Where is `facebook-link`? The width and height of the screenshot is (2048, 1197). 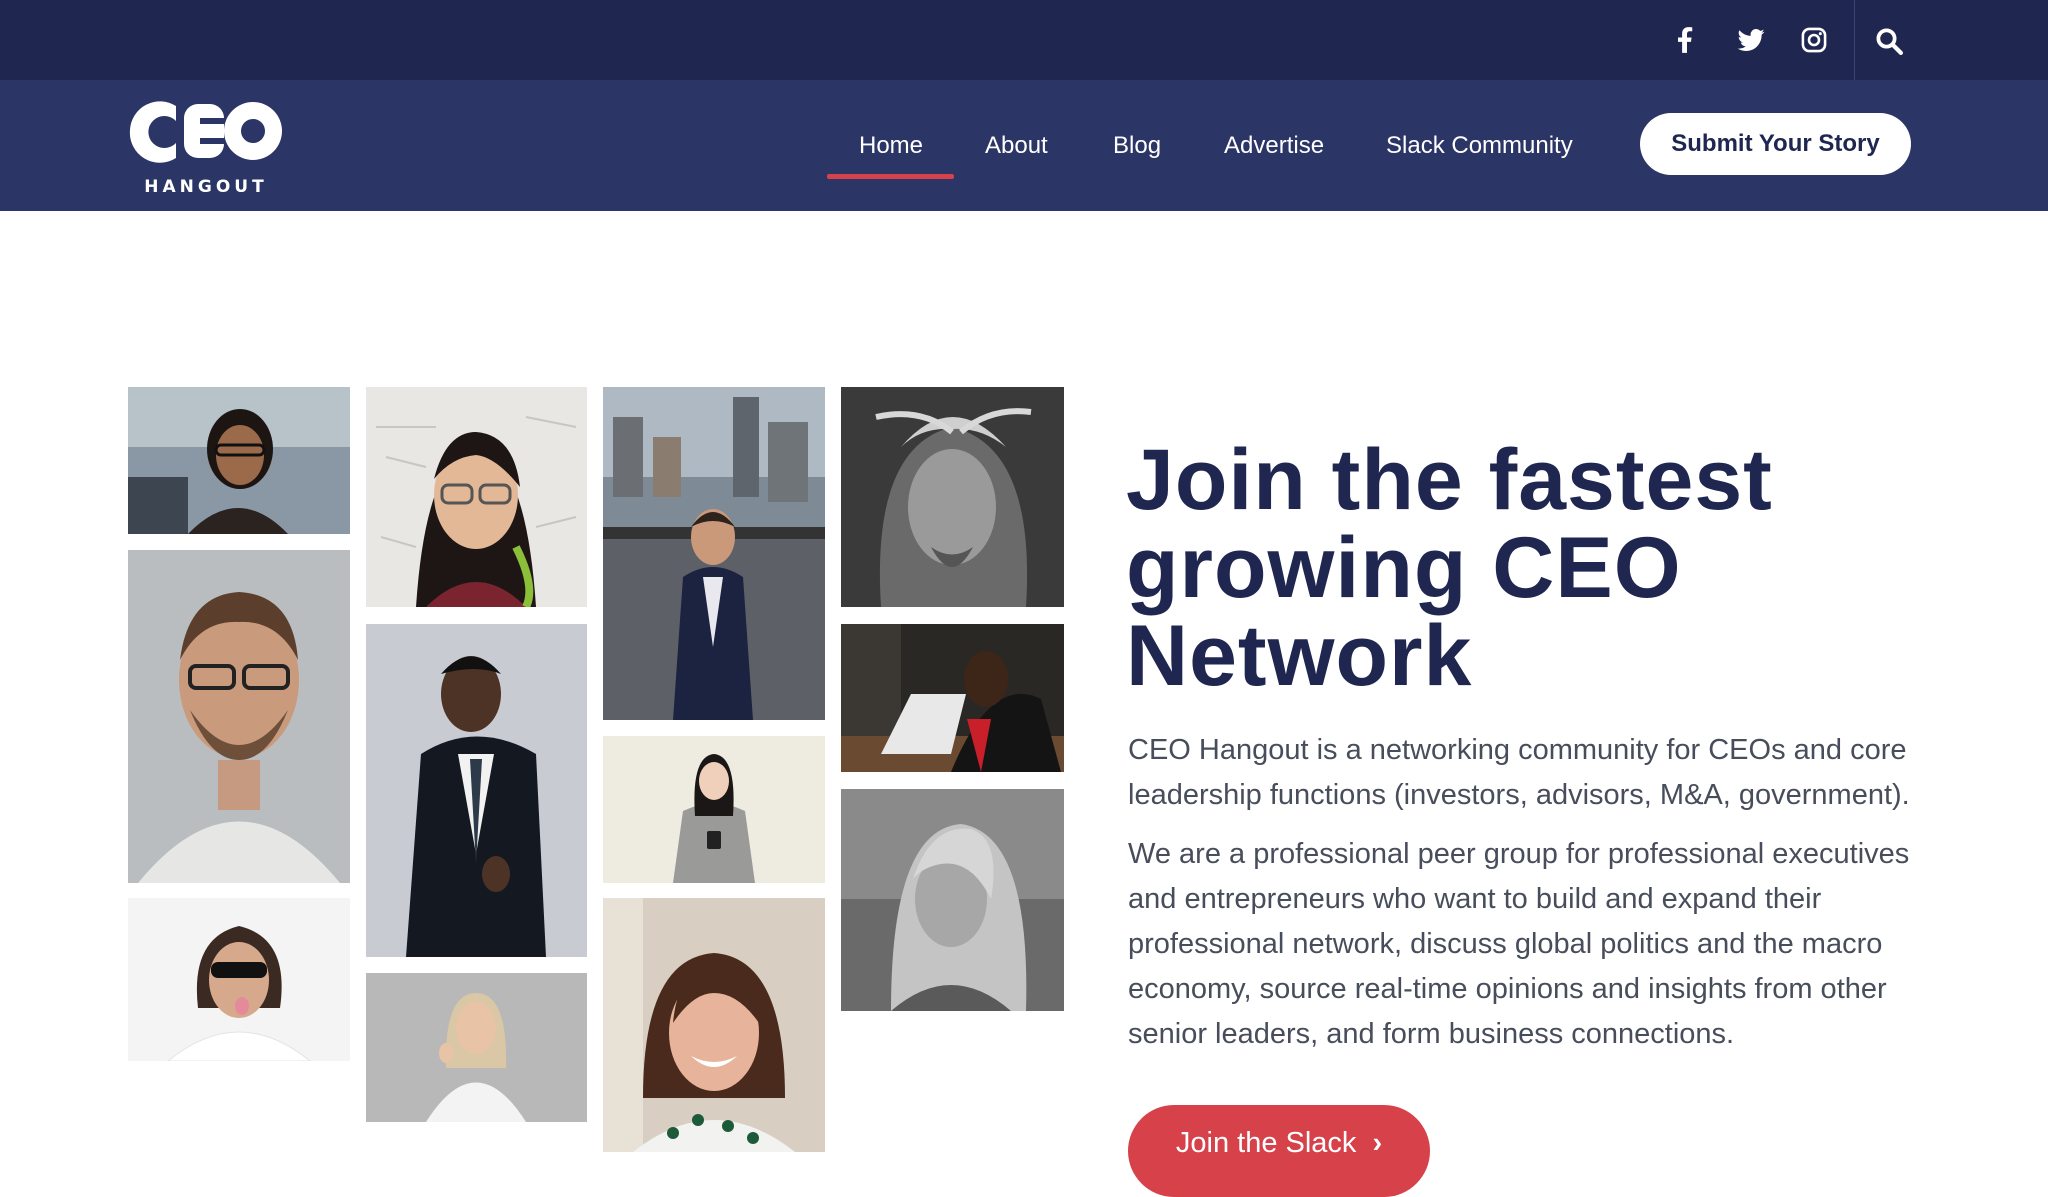
facebook-link is located at coordinates (1687, 40).